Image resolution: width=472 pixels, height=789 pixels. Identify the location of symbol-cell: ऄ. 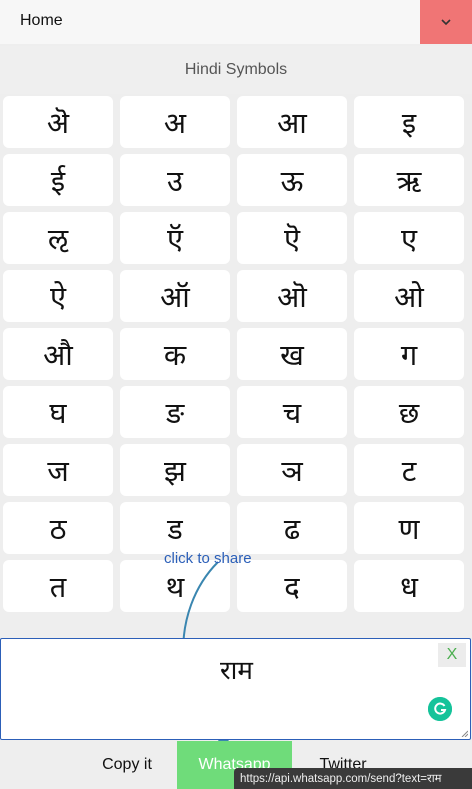
(58, 122).